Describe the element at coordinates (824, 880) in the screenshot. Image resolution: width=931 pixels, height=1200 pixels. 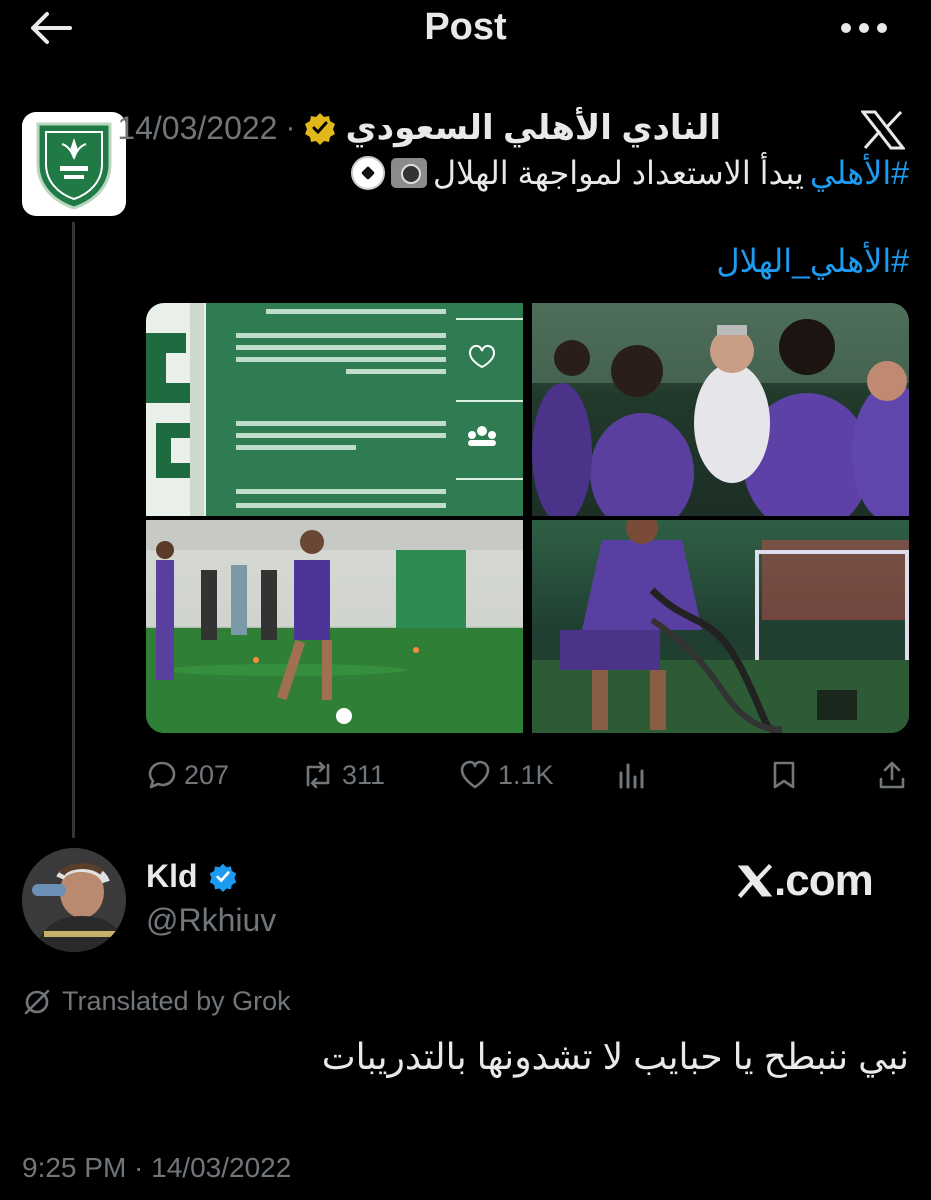
I see `watermark-text: .com` at that location.